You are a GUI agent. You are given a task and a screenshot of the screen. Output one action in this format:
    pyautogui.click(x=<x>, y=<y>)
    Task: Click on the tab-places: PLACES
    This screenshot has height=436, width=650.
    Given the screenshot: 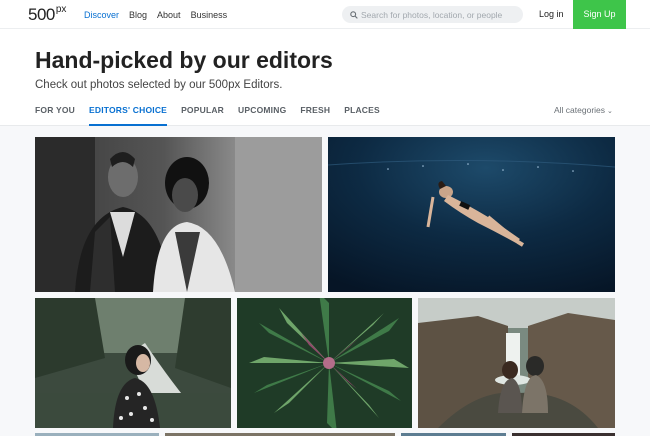 What is the action you would take?
    pyautogui.click(x=362, y=112)
    